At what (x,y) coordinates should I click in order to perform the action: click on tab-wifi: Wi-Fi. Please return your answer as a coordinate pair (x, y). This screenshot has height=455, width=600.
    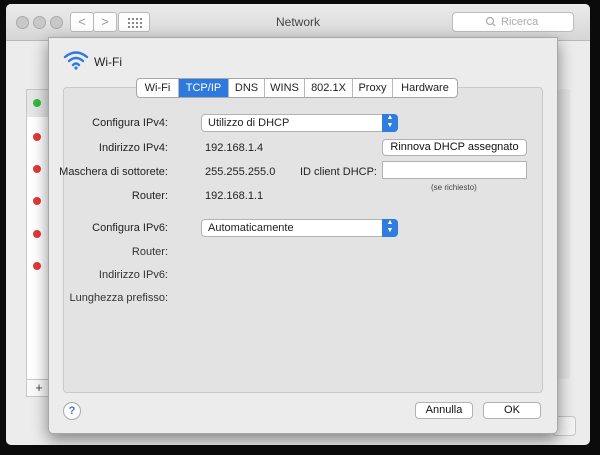
    Looking at the image, I should click on (158, 88).